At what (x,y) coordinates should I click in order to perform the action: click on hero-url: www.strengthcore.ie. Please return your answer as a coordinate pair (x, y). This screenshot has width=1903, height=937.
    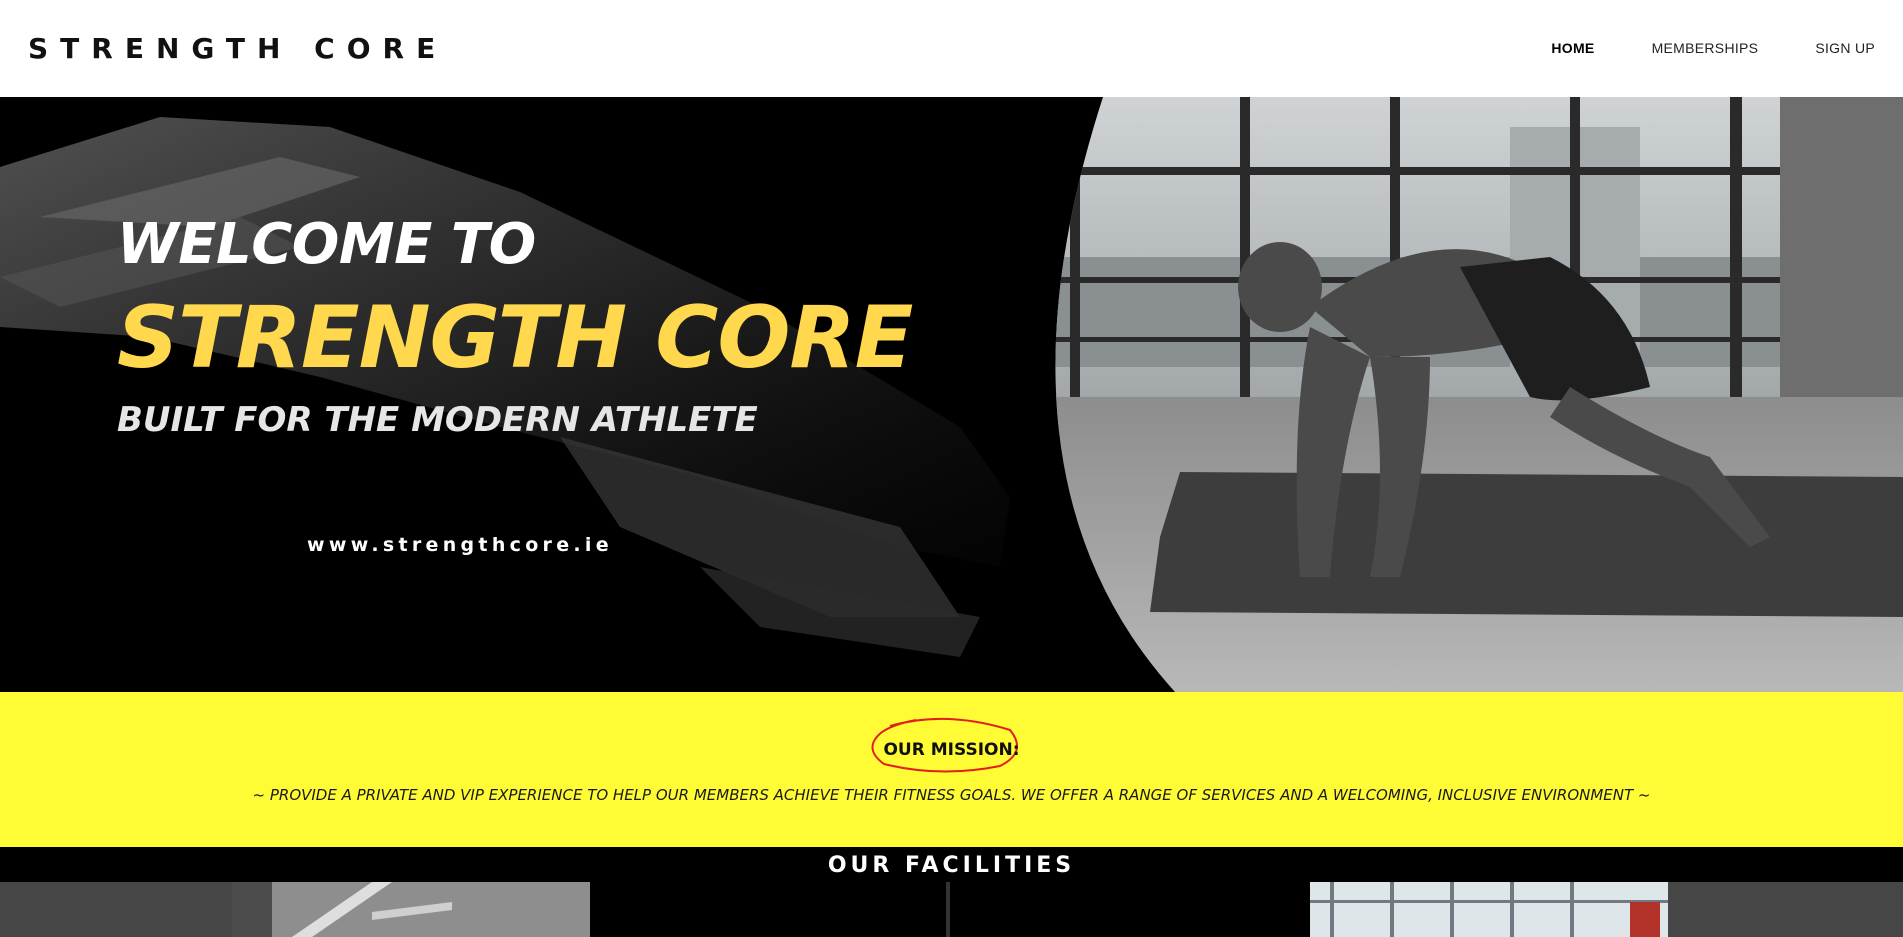
    Looking at the image, I should click on (460, 545).